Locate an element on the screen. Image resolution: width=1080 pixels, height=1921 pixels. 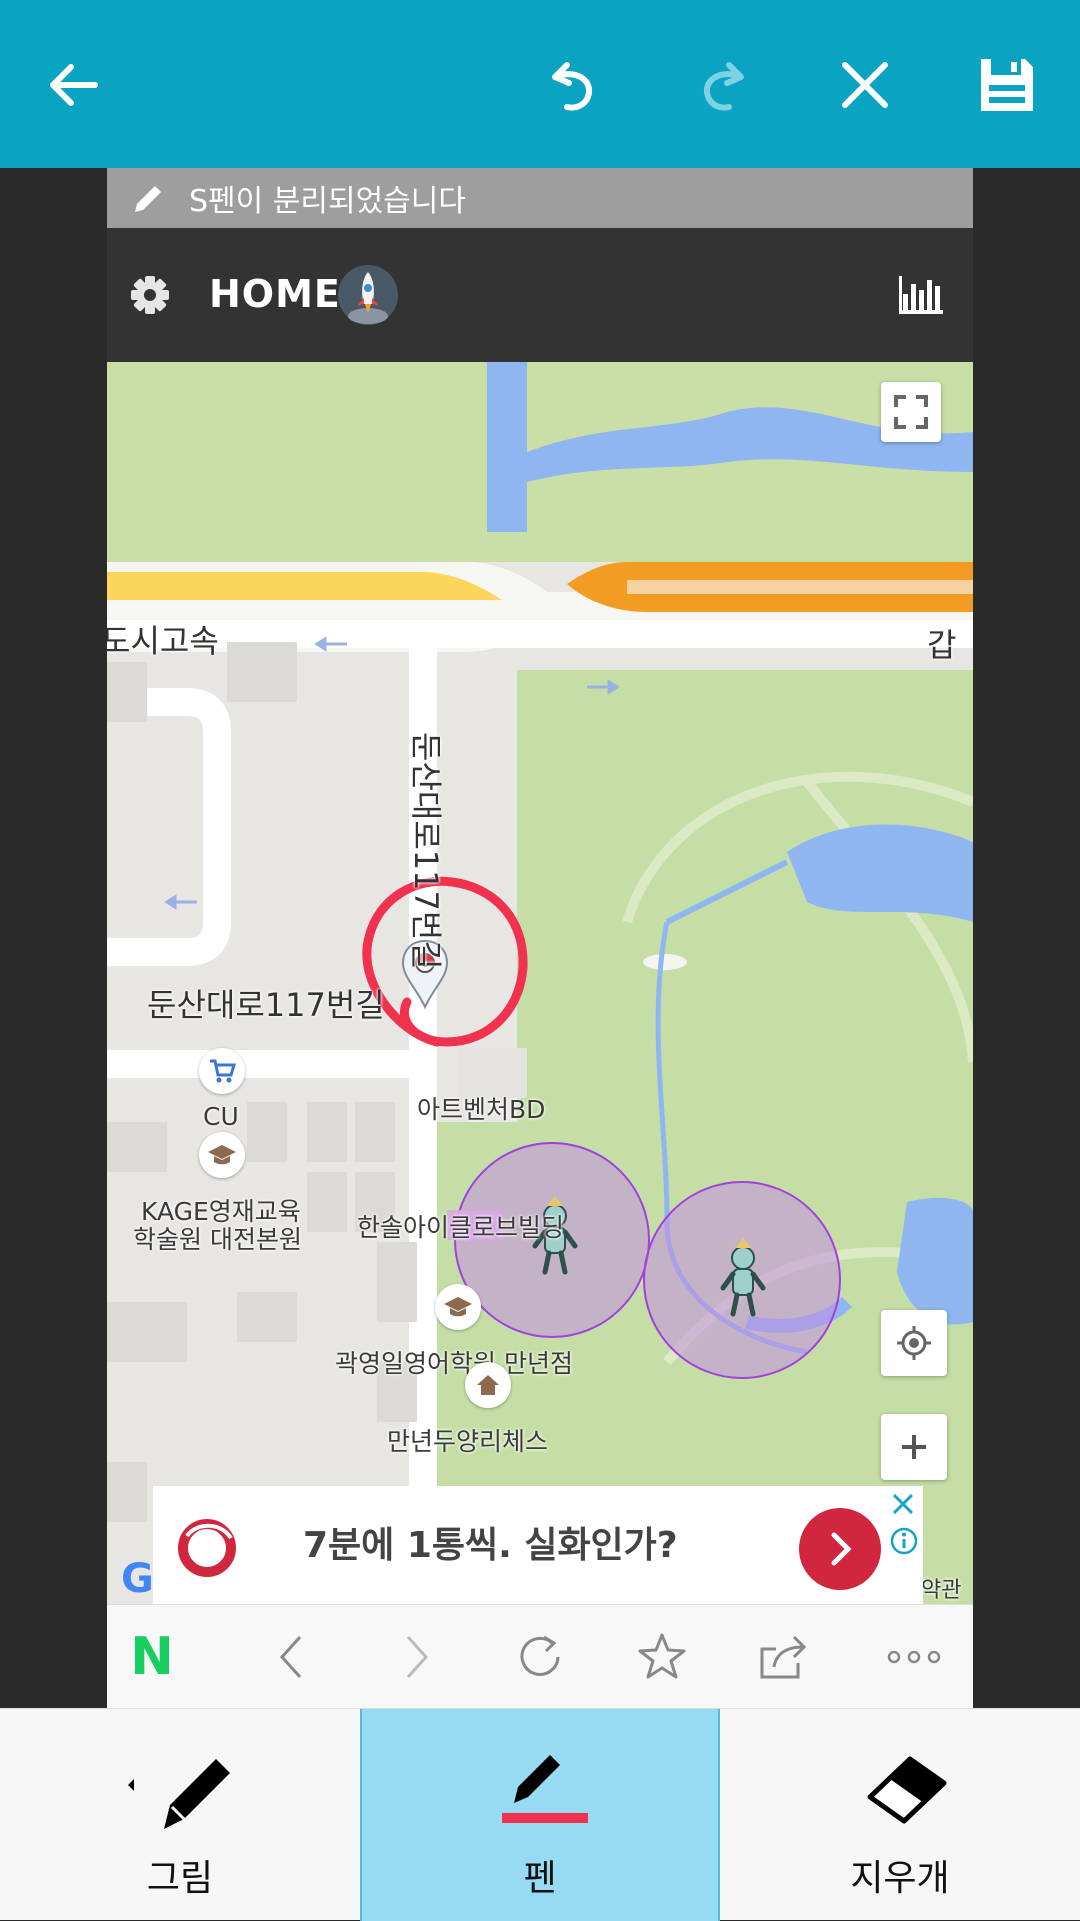
browser-back-button is located at coordinates (292, 1657).